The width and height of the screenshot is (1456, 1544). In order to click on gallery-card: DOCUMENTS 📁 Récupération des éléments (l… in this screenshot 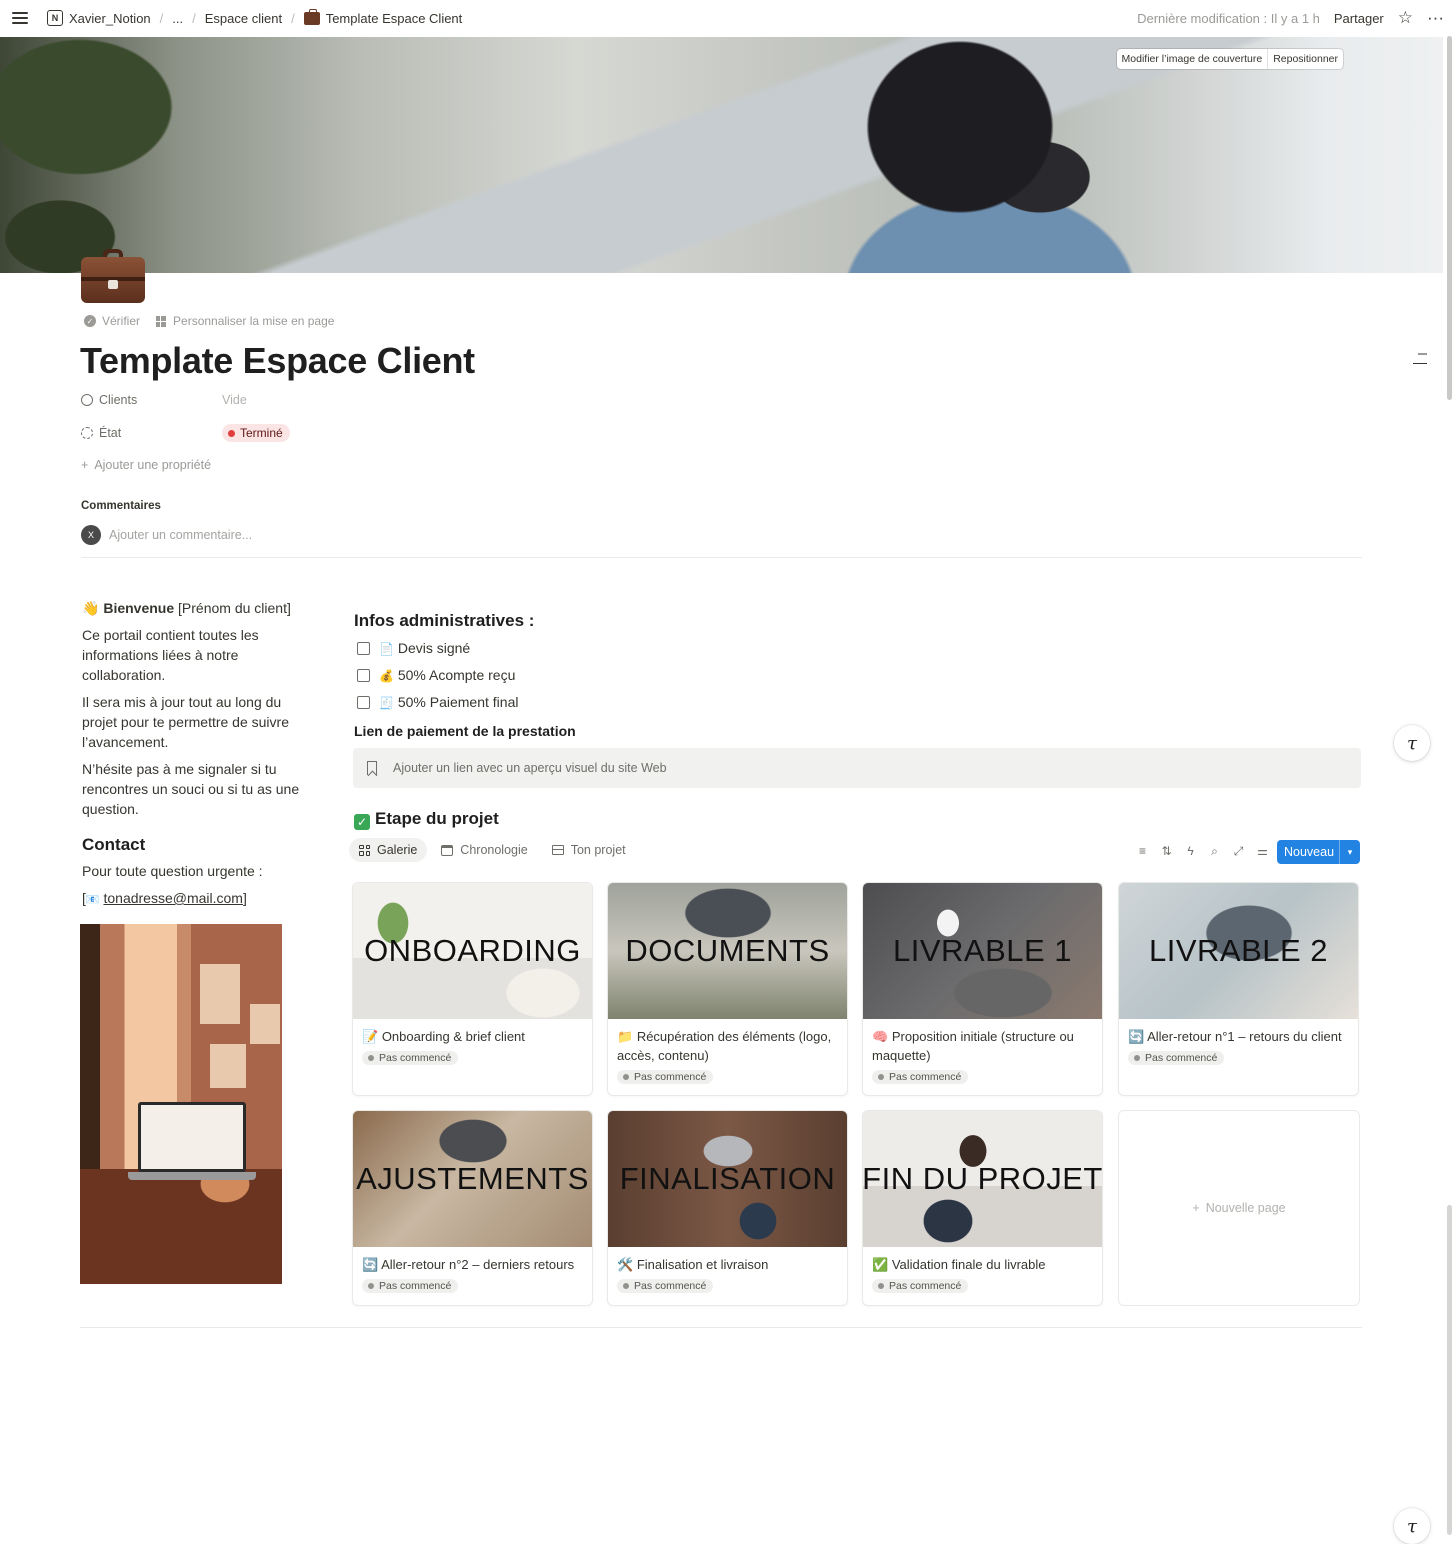, I will do `click(727, 989)`.